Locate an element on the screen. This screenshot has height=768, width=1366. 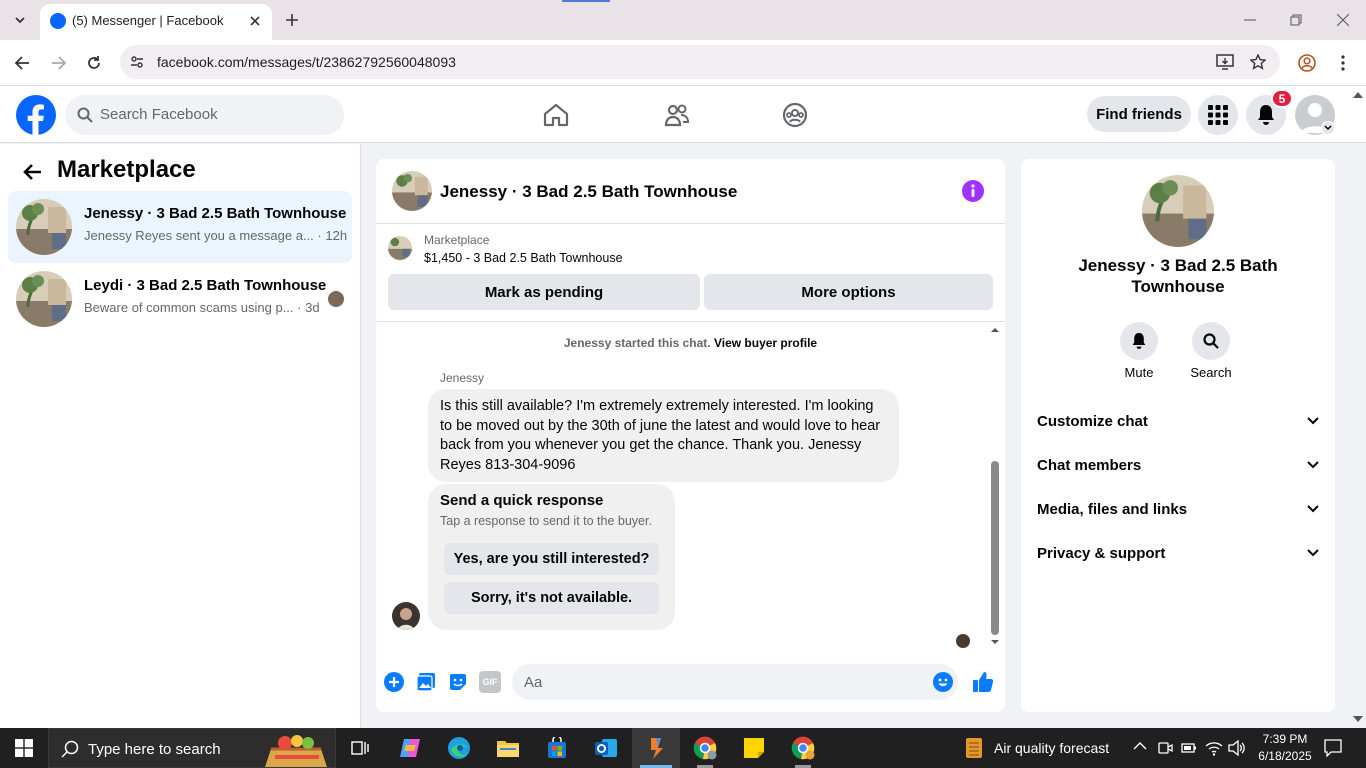
site-info-icon is located at coordinates (137, 62).